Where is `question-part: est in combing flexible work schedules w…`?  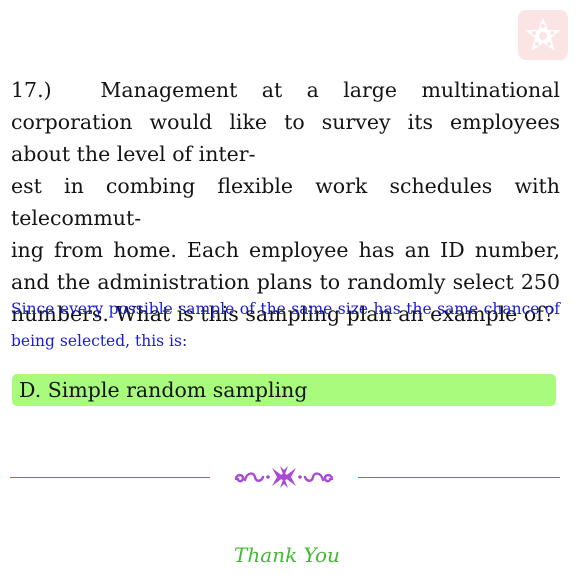
question-part: est in combing flexible work schedules w… is located at coordinates (285, 202).